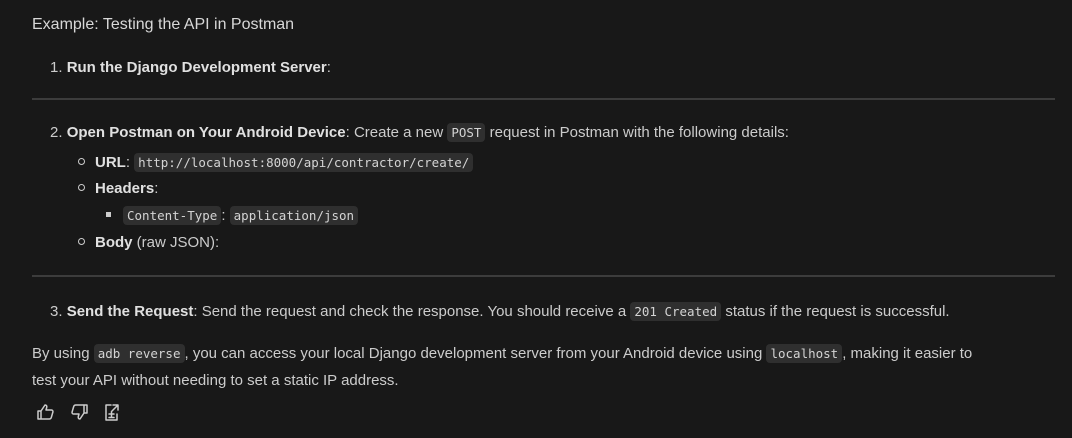 The image size is (1072, 438). What do you see at coordinates (148, 243) in the screenshot?
I see `list-item-body: Body (raw JSON):` at bounding box center [148, 243].